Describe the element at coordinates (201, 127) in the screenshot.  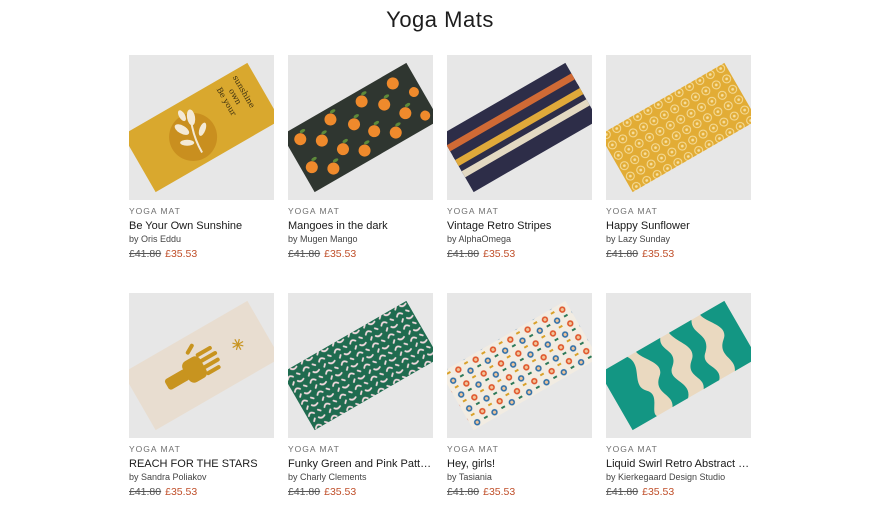
I see `product-image: Be your own sunshine` at that location.